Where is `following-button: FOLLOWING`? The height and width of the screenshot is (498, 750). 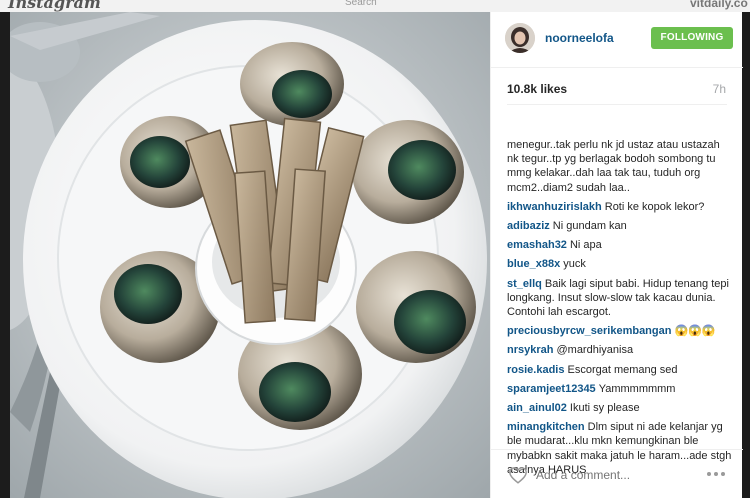 following-button: FOLLOWING is located at coordinates (692, 38).